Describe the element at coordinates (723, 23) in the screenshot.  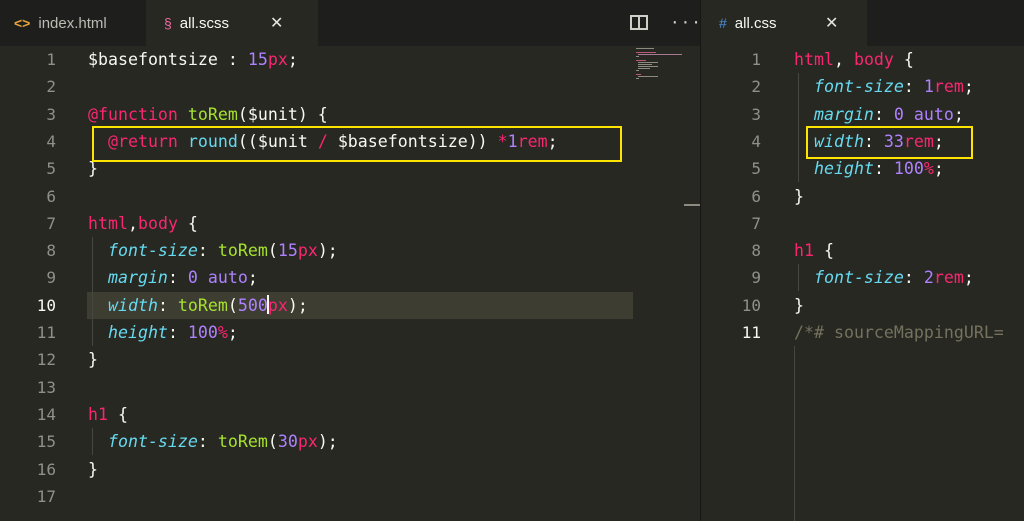
I see `hash-icon: #` at that location.